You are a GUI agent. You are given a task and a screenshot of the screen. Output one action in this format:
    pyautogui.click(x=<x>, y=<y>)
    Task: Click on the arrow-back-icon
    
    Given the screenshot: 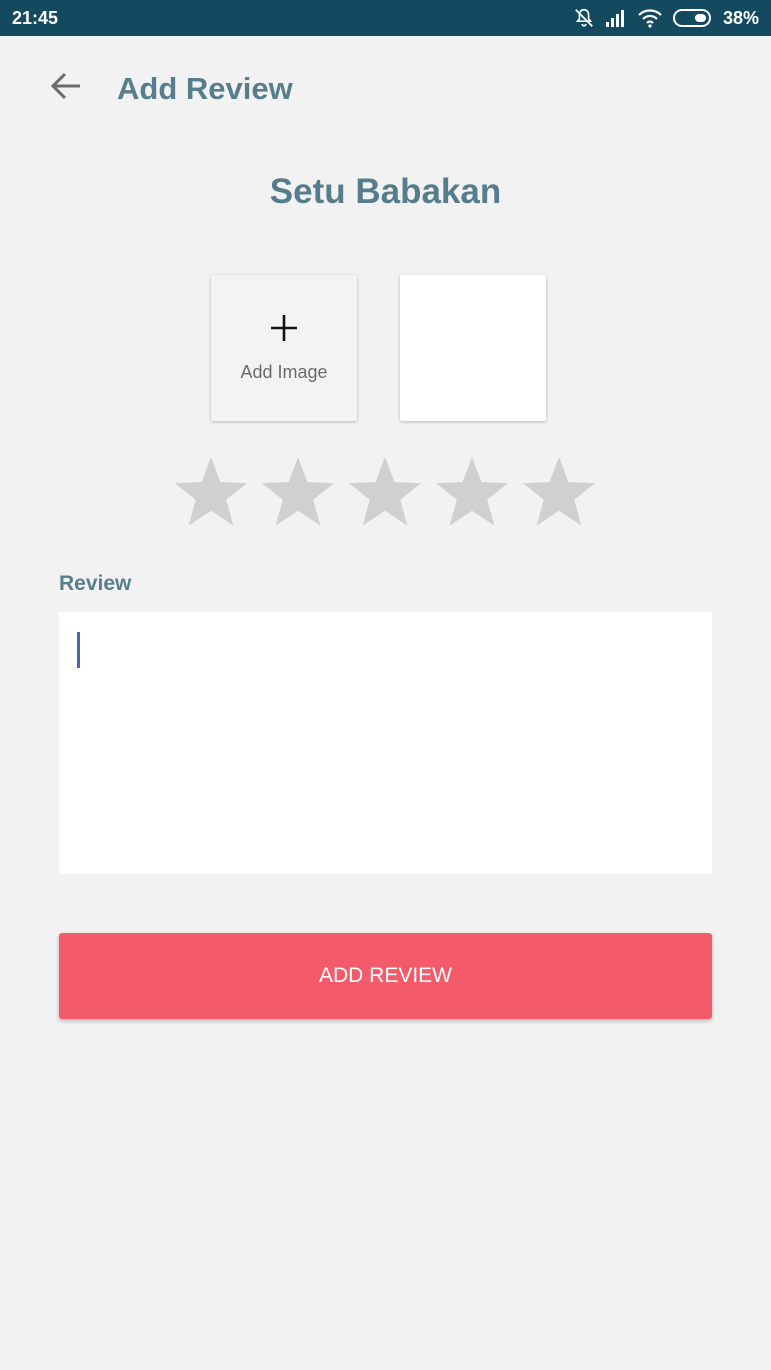 What is the action you would take?
    pyautogui.click(x=66, y=88)
    